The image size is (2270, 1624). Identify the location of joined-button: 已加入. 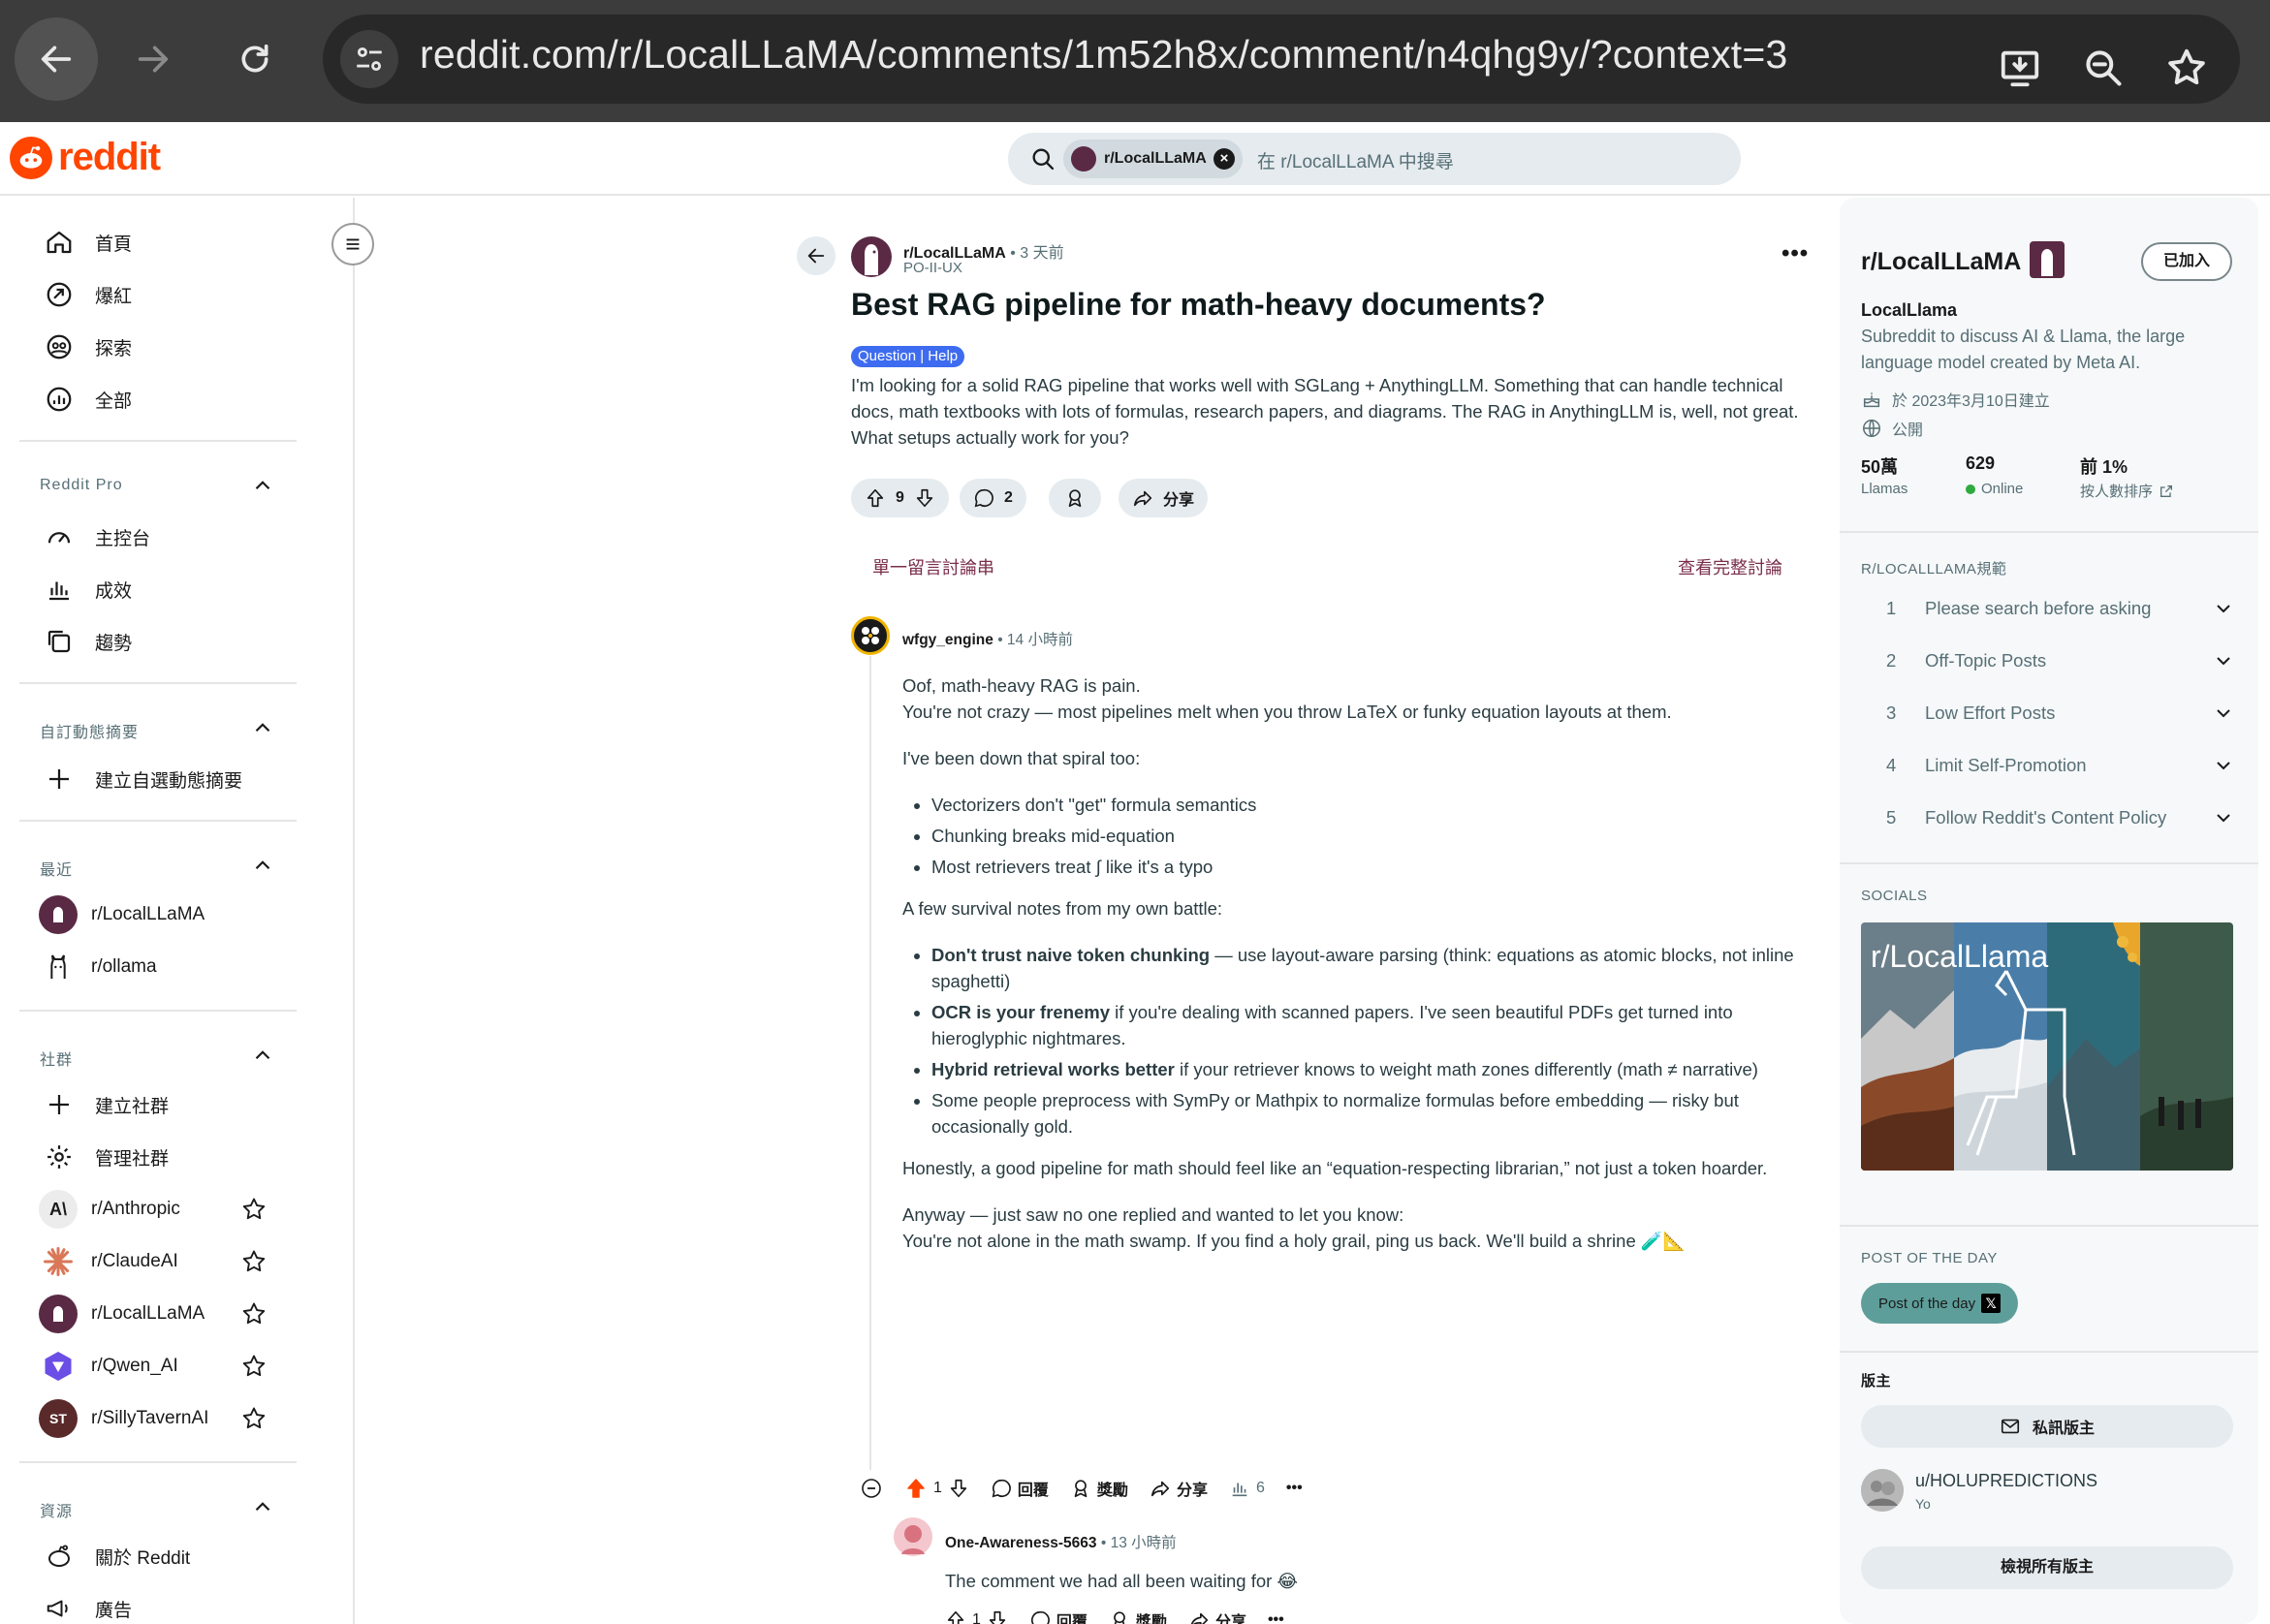
(2186, 261).